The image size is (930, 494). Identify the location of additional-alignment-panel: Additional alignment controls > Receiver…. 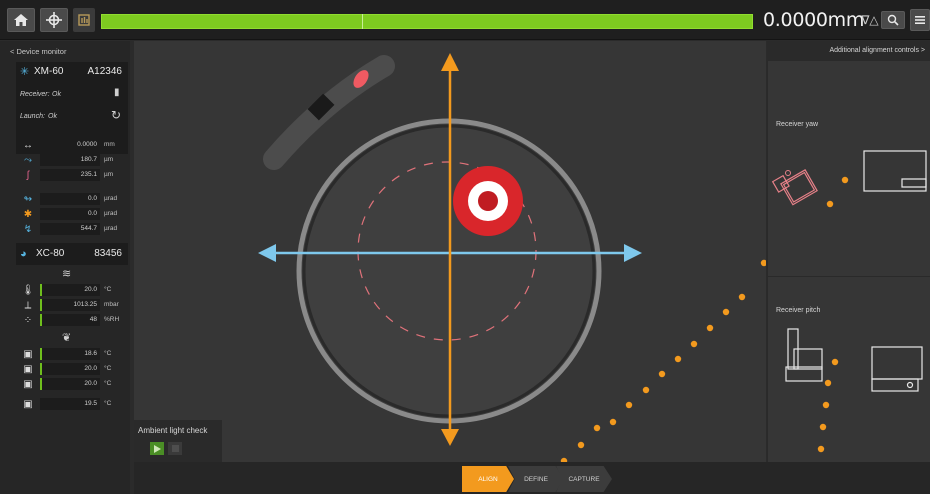
(848, 251).